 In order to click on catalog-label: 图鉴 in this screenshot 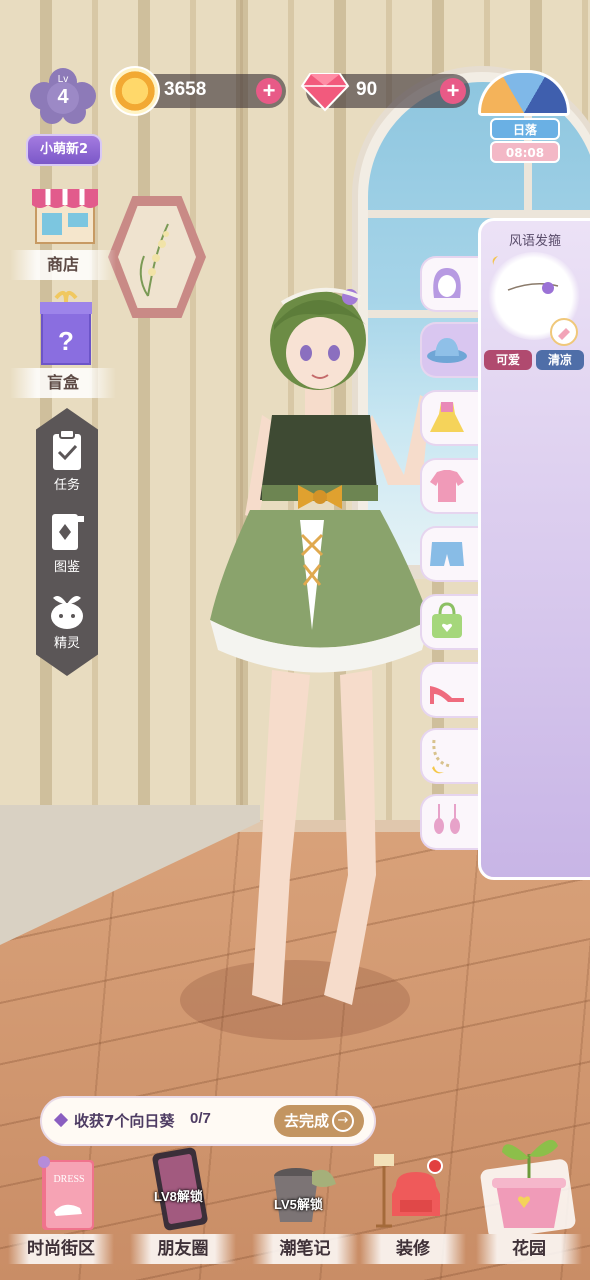, I will do `click(66, 567)`.